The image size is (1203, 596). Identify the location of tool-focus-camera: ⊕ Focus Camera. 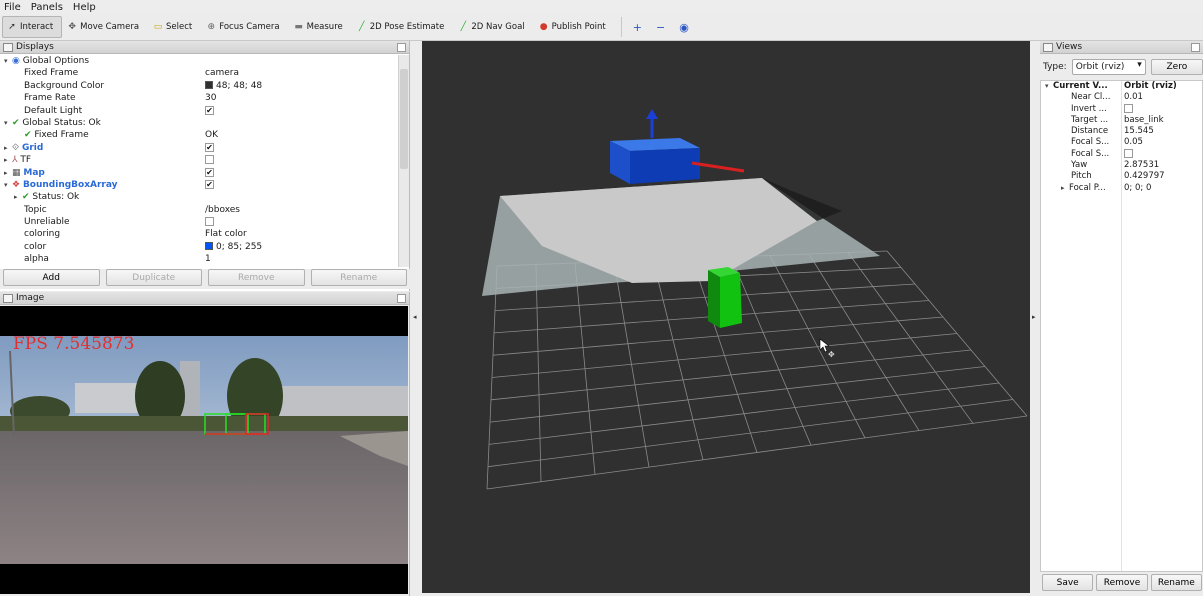
(244, 27).